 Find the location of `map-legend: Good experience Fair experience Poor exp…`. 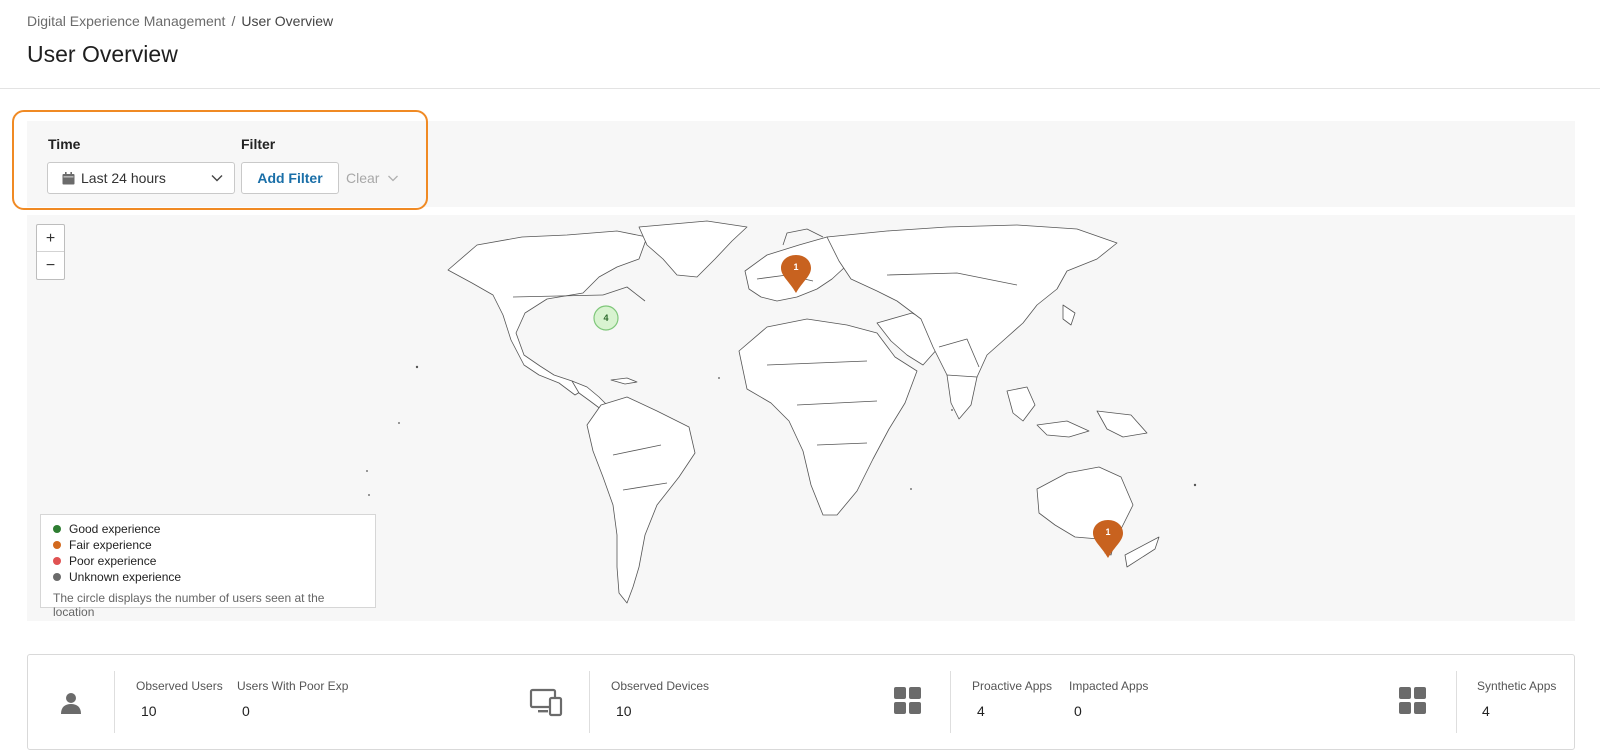

map-legend: Good experience Fair experience Poor exp… is located at coordinates (208, 566).